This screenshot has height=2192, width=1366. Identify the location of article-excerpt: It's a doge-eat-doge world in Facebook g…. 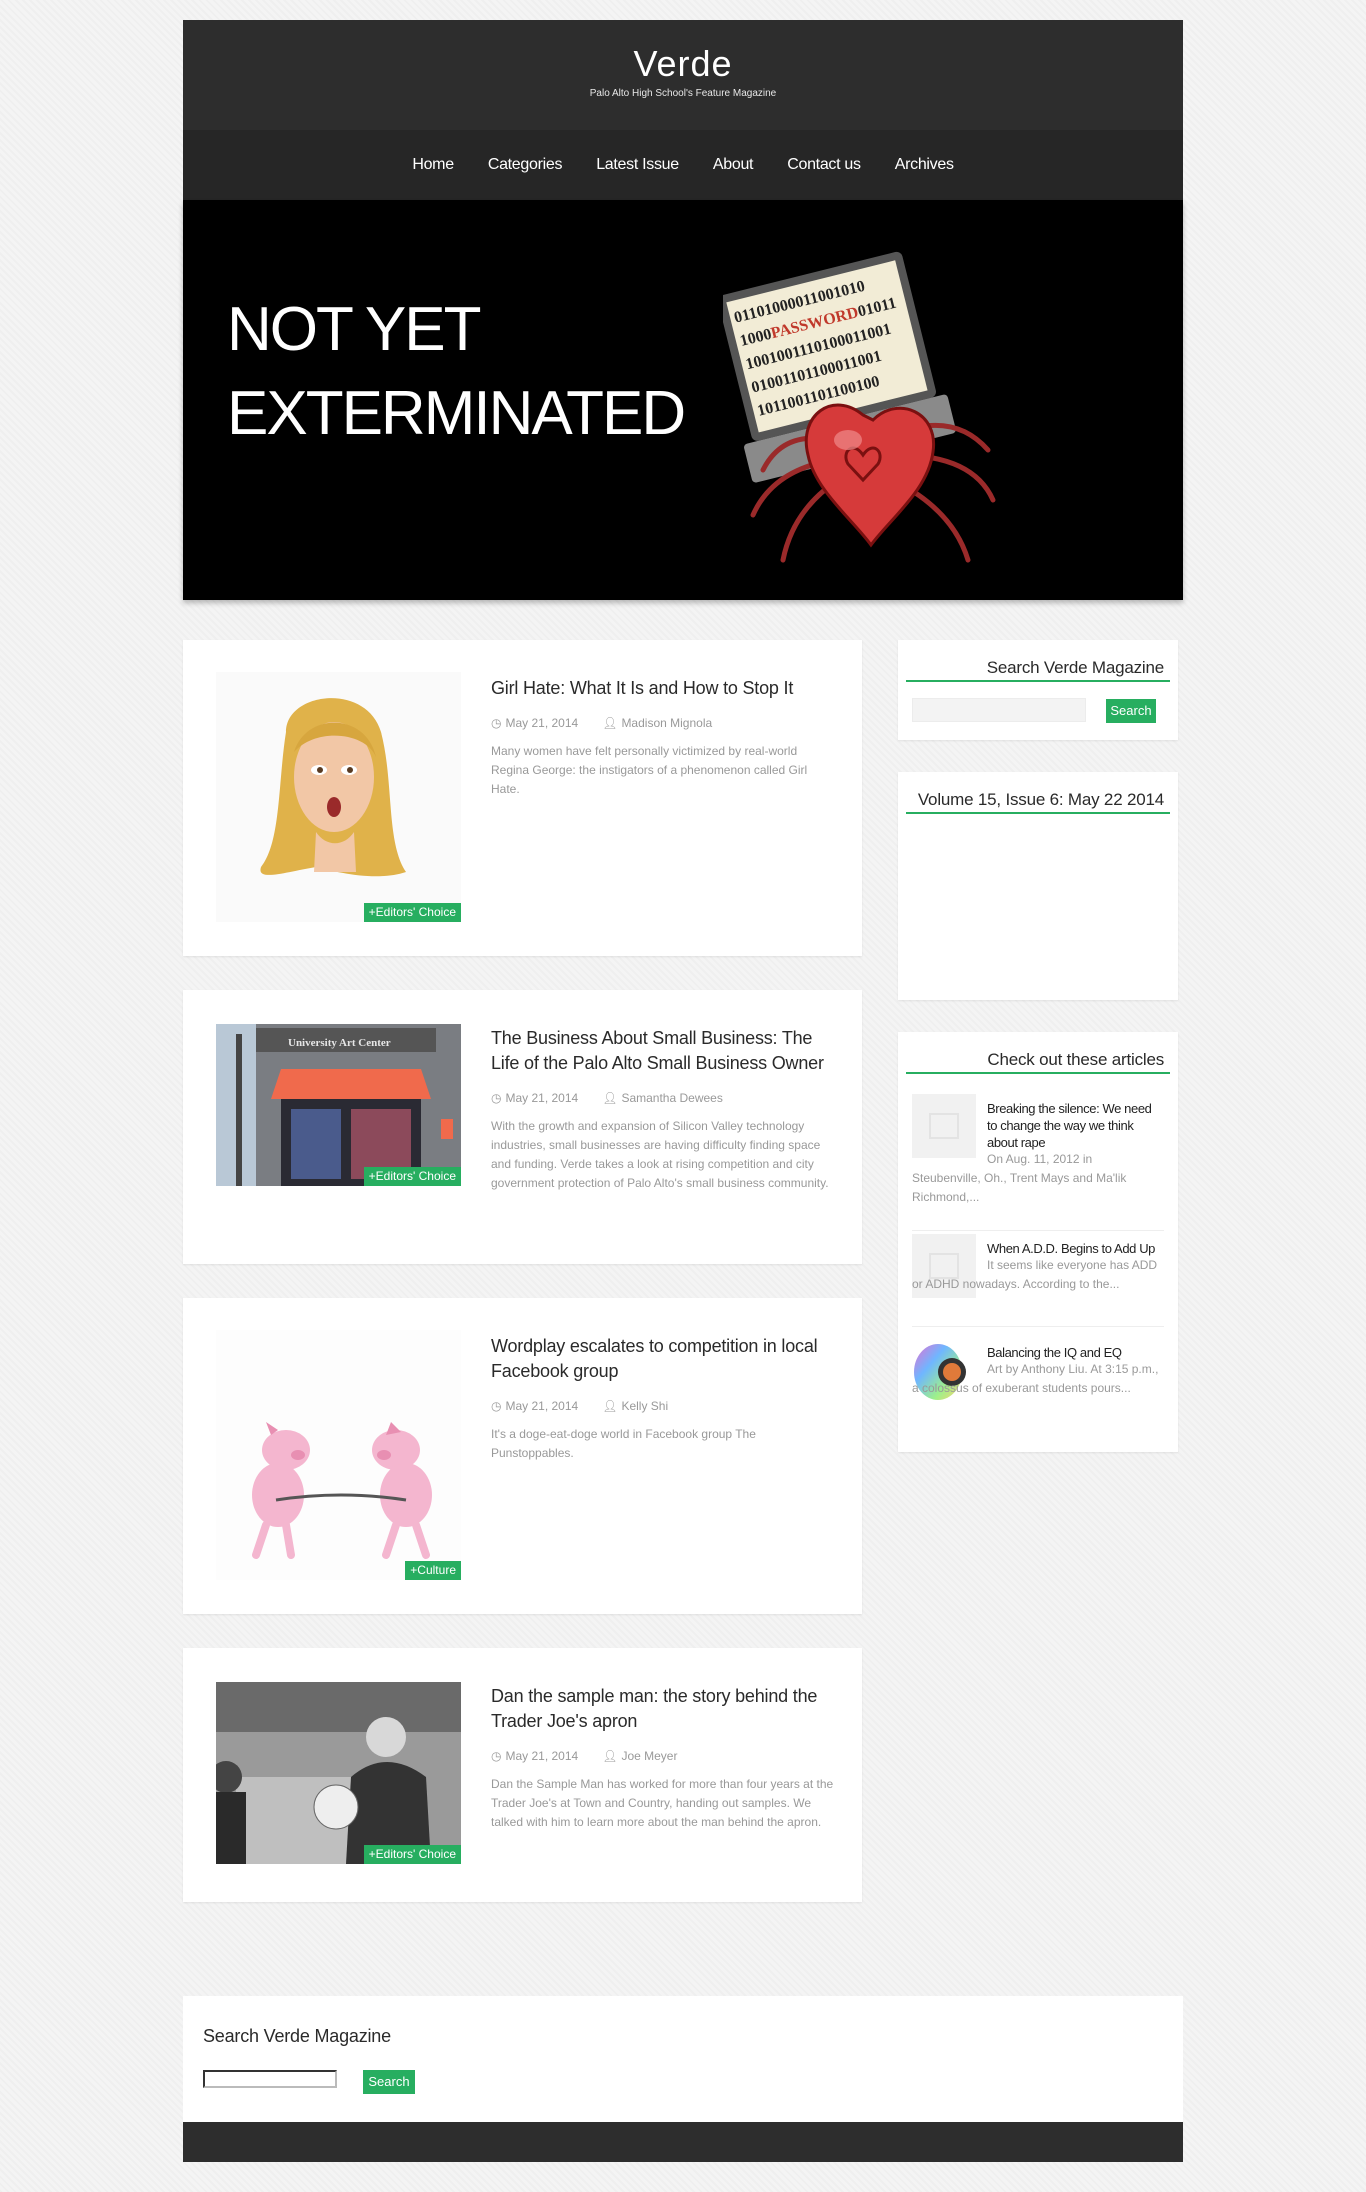
(623, 1443).